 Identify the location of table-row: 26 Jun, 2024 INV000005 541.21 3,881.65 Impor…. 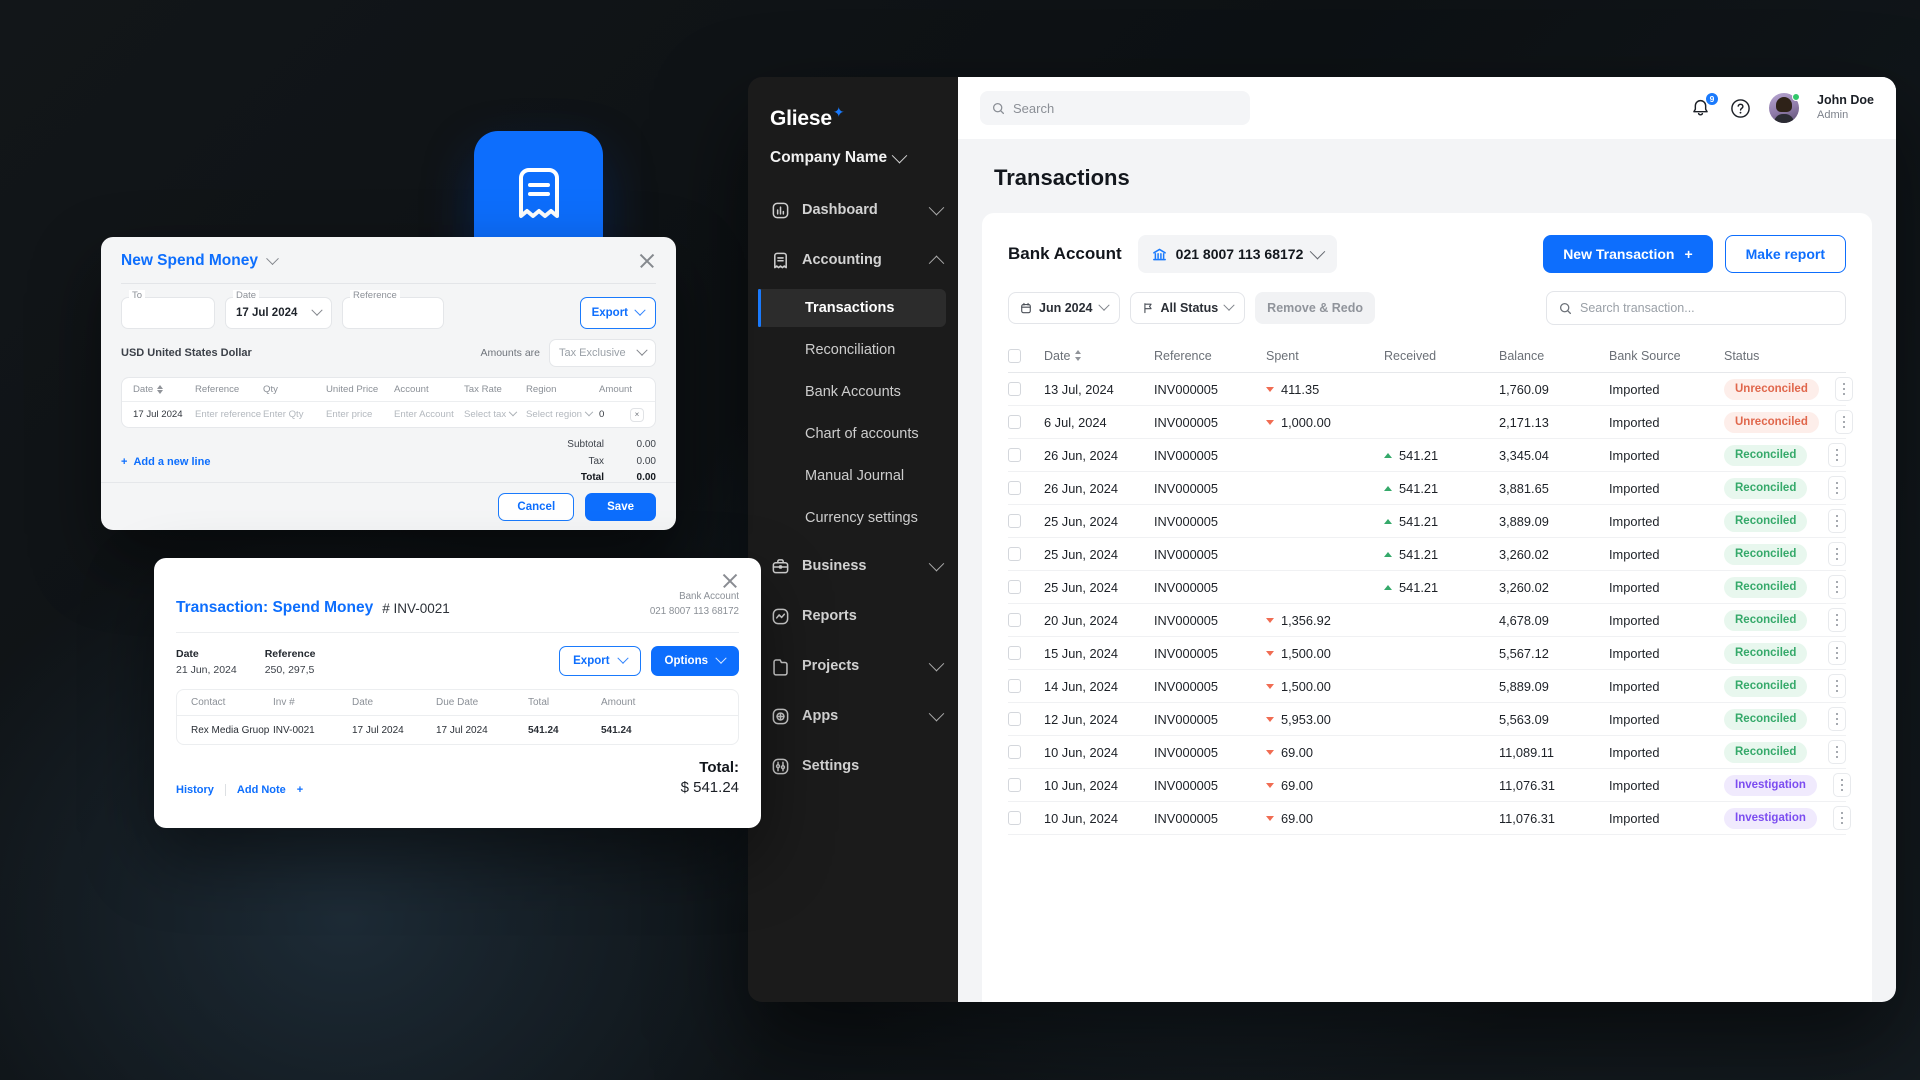
(1427, 488).